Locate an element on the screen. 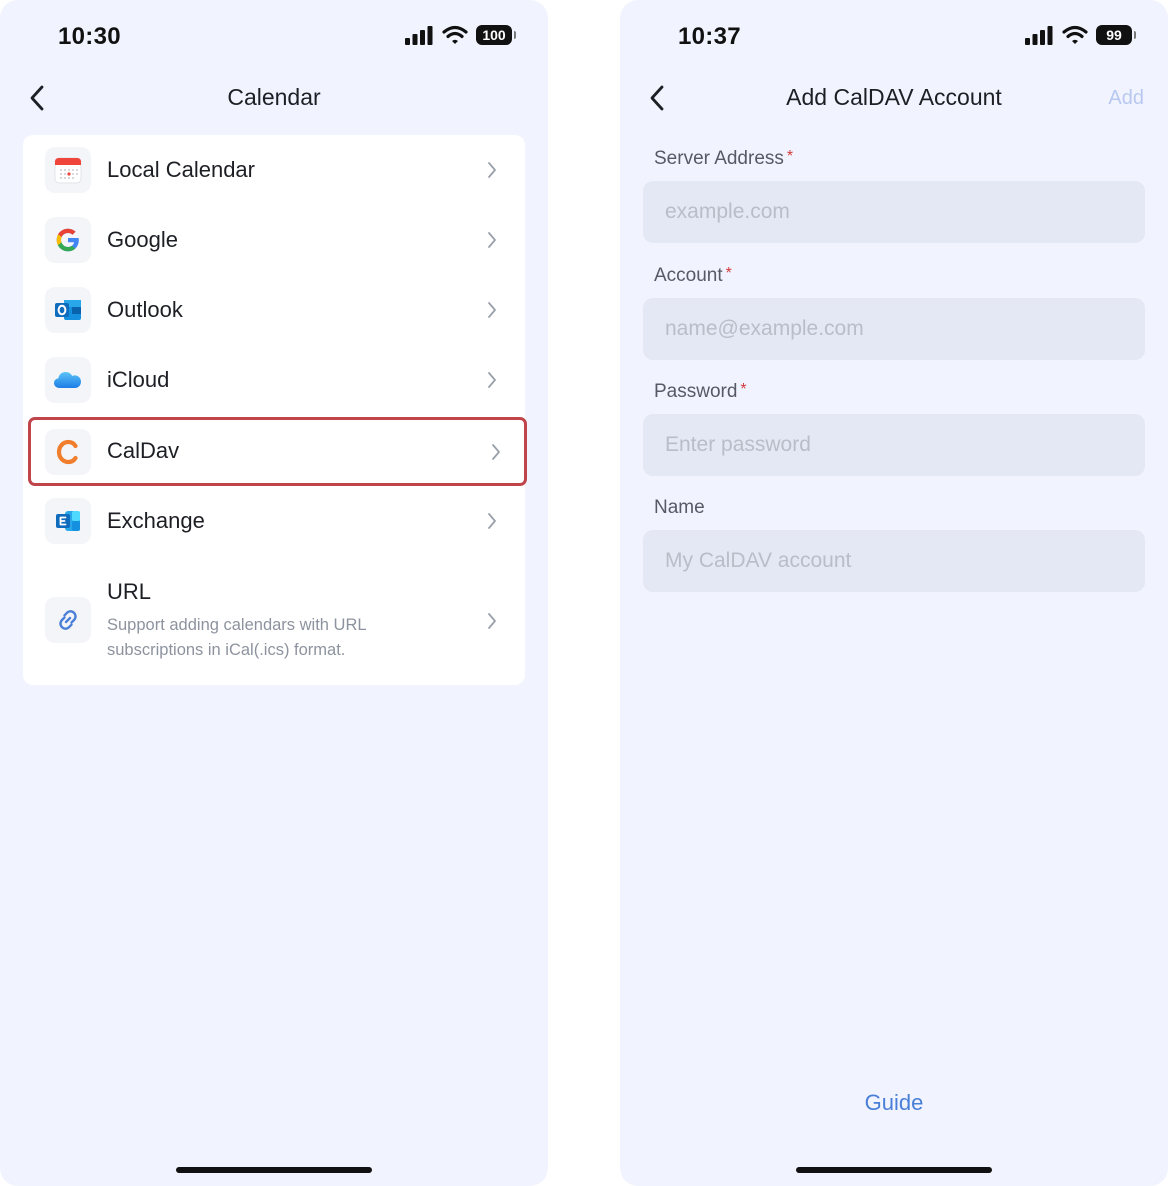 The image size is (1168, 1186). caldav-icon is located at coordinates (68, 452).